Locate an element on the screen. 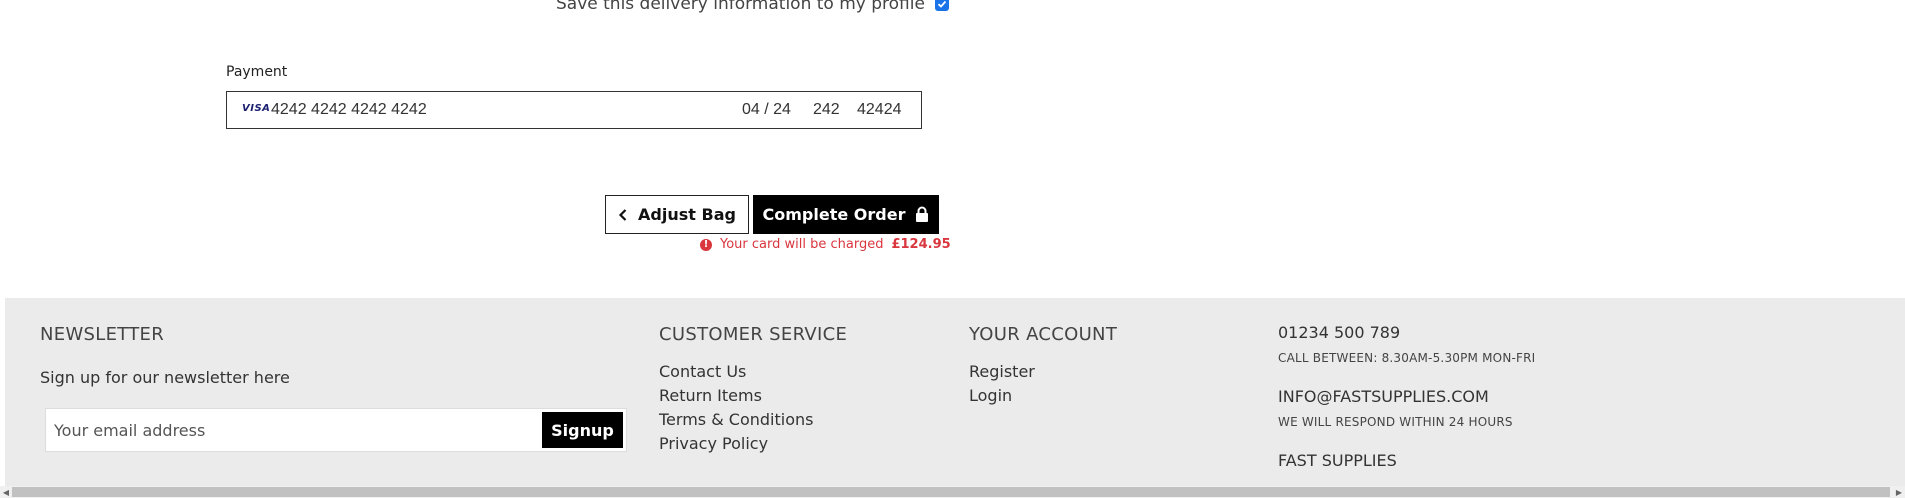 The width and height of the screenshot is (1905, 498). footer-link-return-items: Return Items is located at coordinates (736, 396).